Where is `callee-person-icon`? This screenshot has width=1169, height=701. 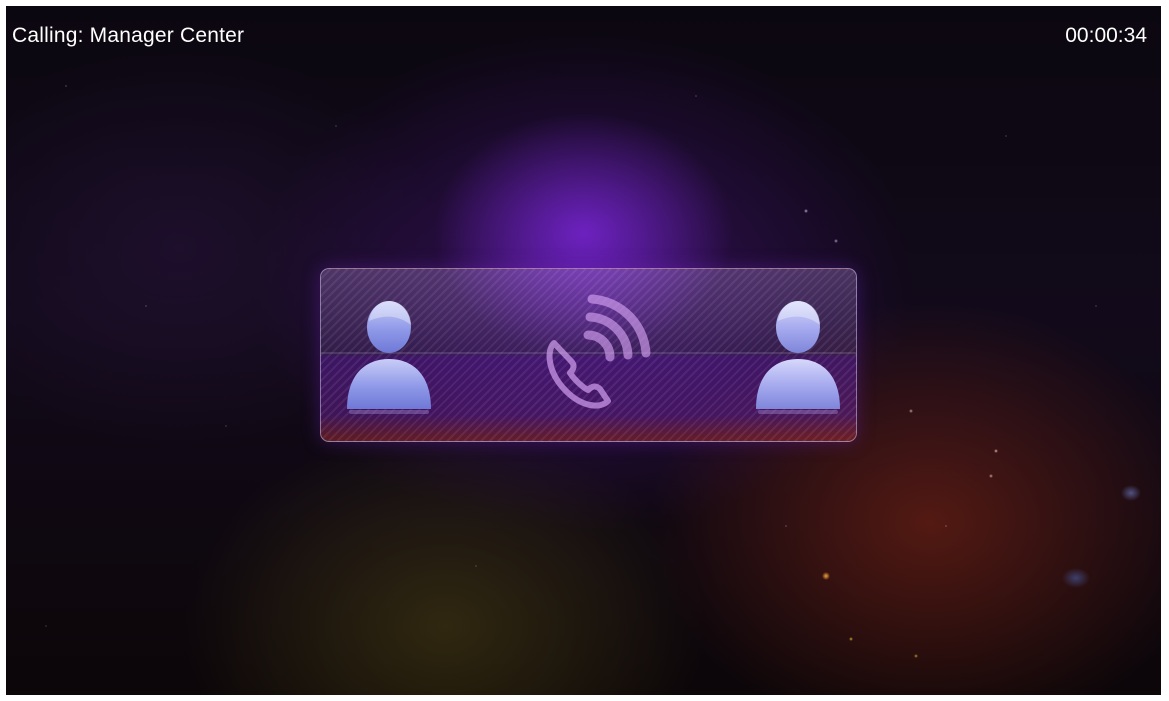 callee-person-icon is located at coordinates (798, 357).